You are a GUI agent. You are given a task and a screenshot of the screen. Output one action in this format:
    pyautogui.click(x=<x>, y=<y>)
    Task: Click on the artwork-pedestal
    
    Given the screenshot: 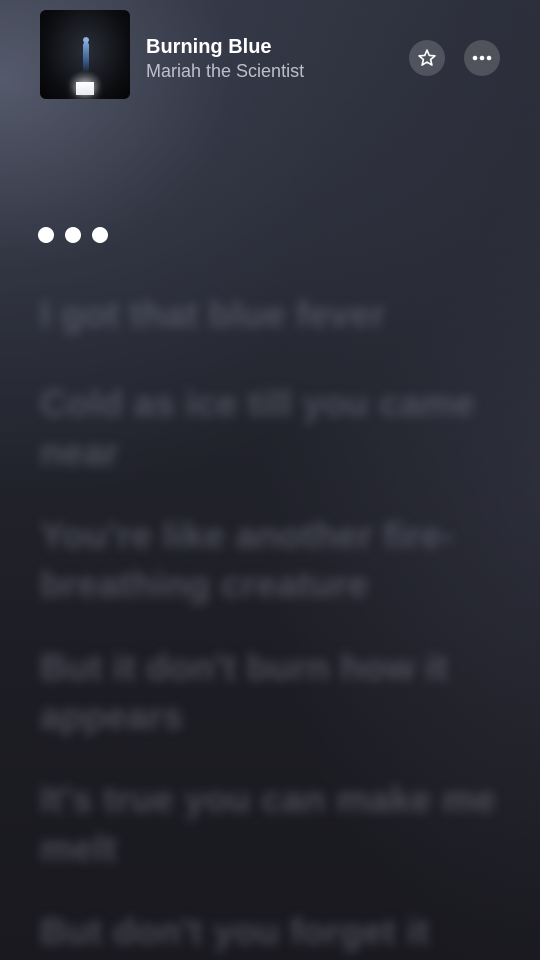 What is the action you would take?
    pyautogui.click(x=85, y=88)
    